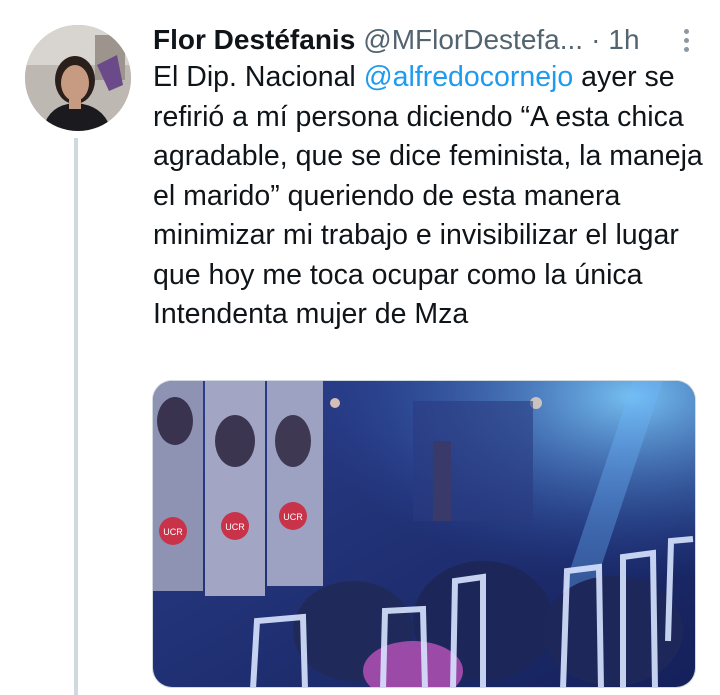  Describe the element at coordinates (469, 77) in the screenshot. I see `mention-link: @alfredocornejo` at that location.